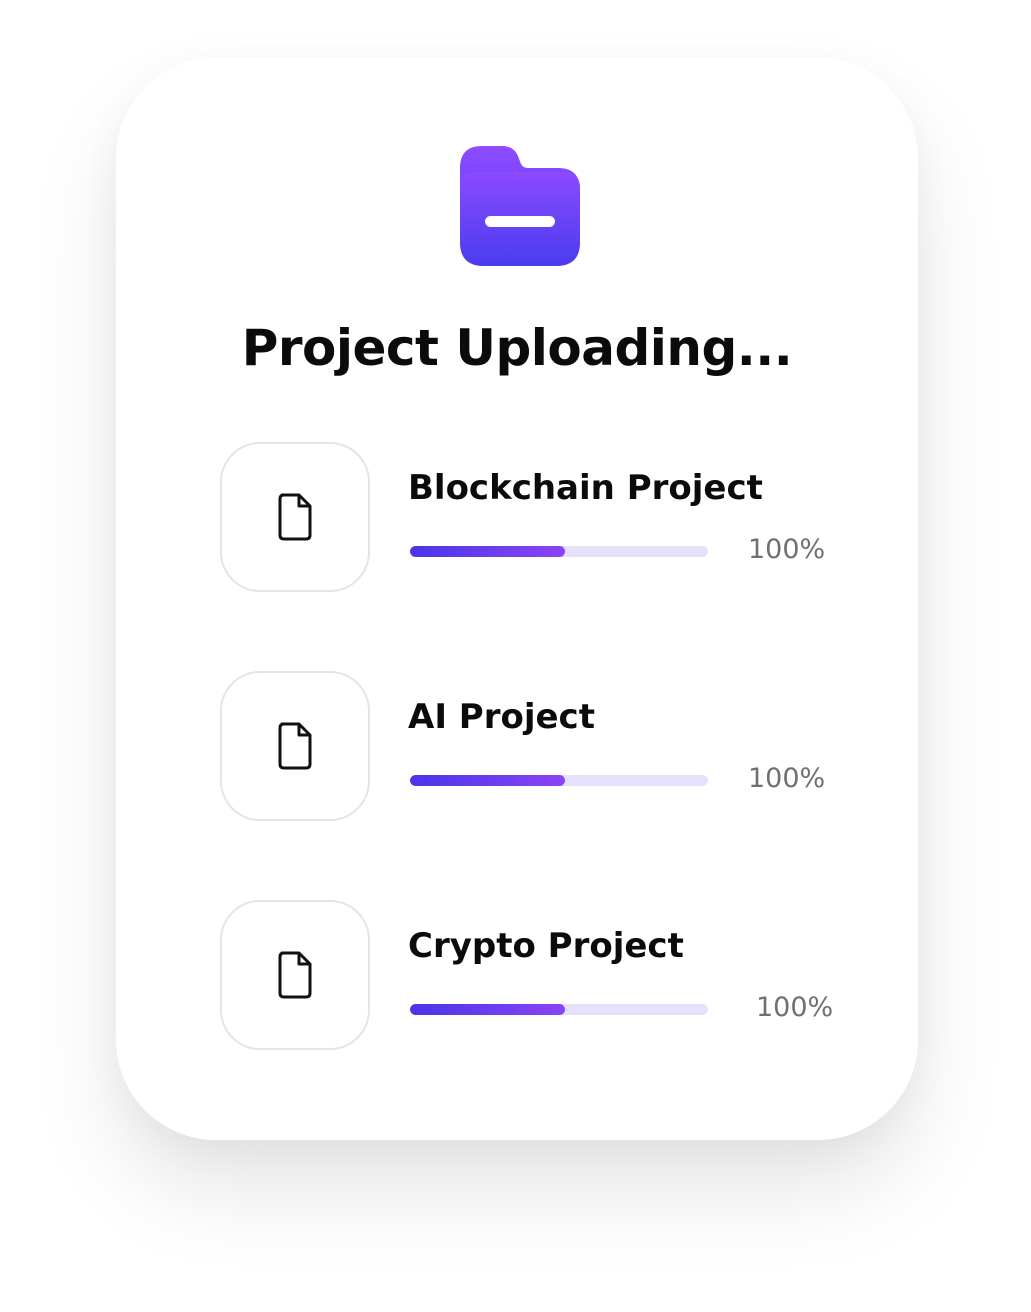 This screenshot has width=1031, height=1312. What do you see at coordinates (540, 517) in the screenshot?
I see `list-item: Blockchain Project 100%` at bounding box center [540, 517].